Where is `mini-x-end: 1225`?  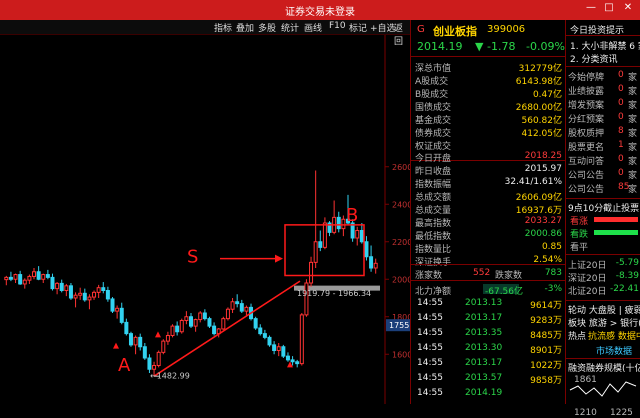
mini-x-end: 1225 is located at coordinates (621, 413).